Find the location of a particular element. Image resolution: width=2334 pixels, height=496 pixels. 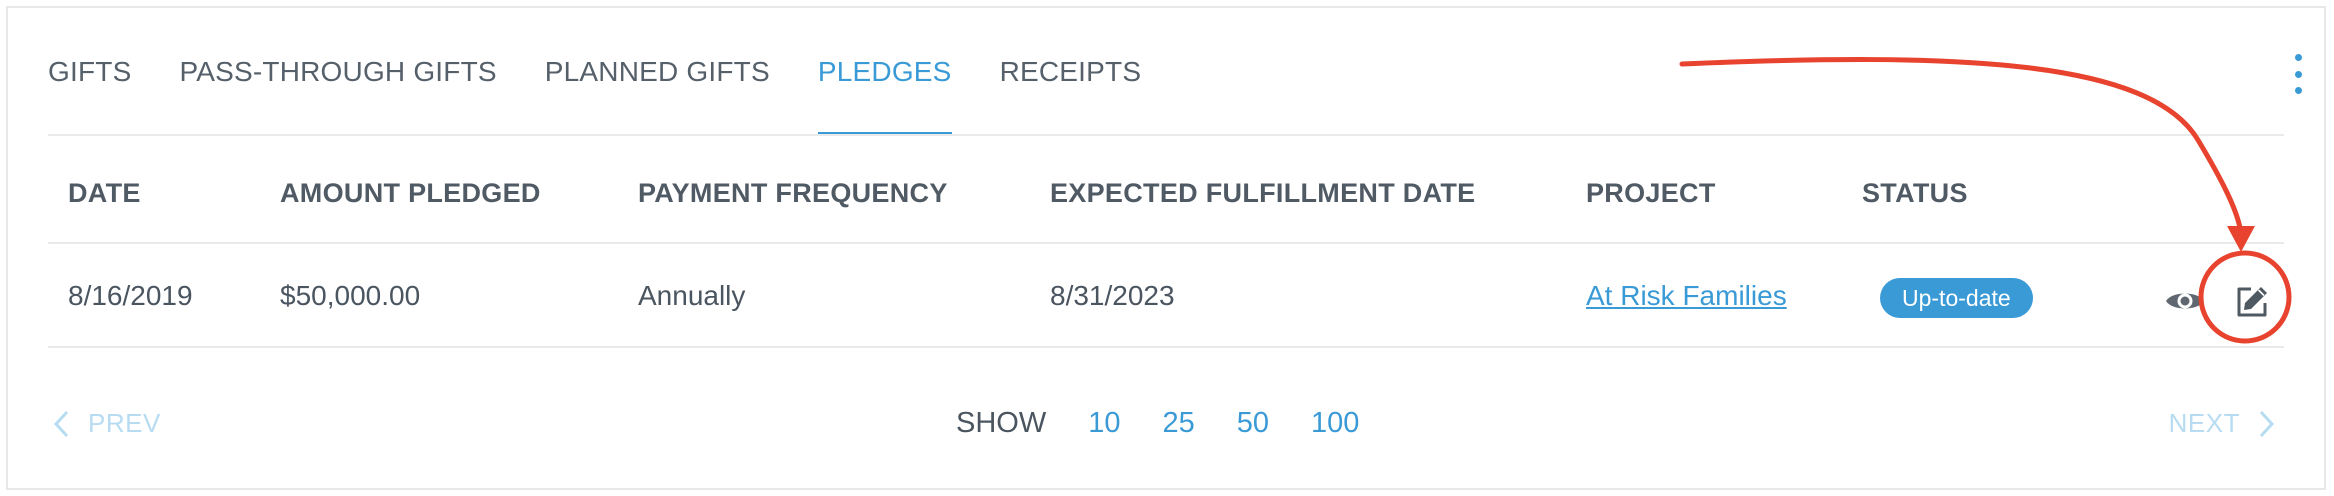

eye-icon is located at coordinates (2185, 301).